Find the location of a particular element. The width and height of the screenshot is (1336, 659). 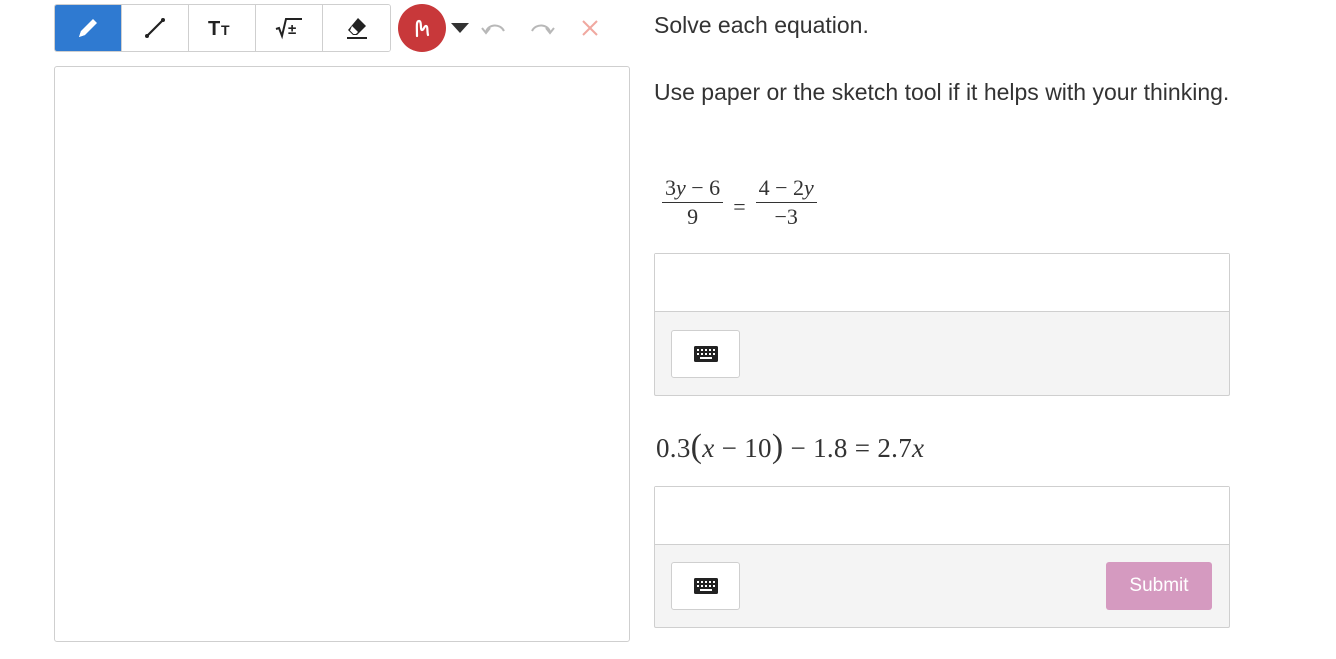

text-tool-button: T T is located at coordinates (222, 28).